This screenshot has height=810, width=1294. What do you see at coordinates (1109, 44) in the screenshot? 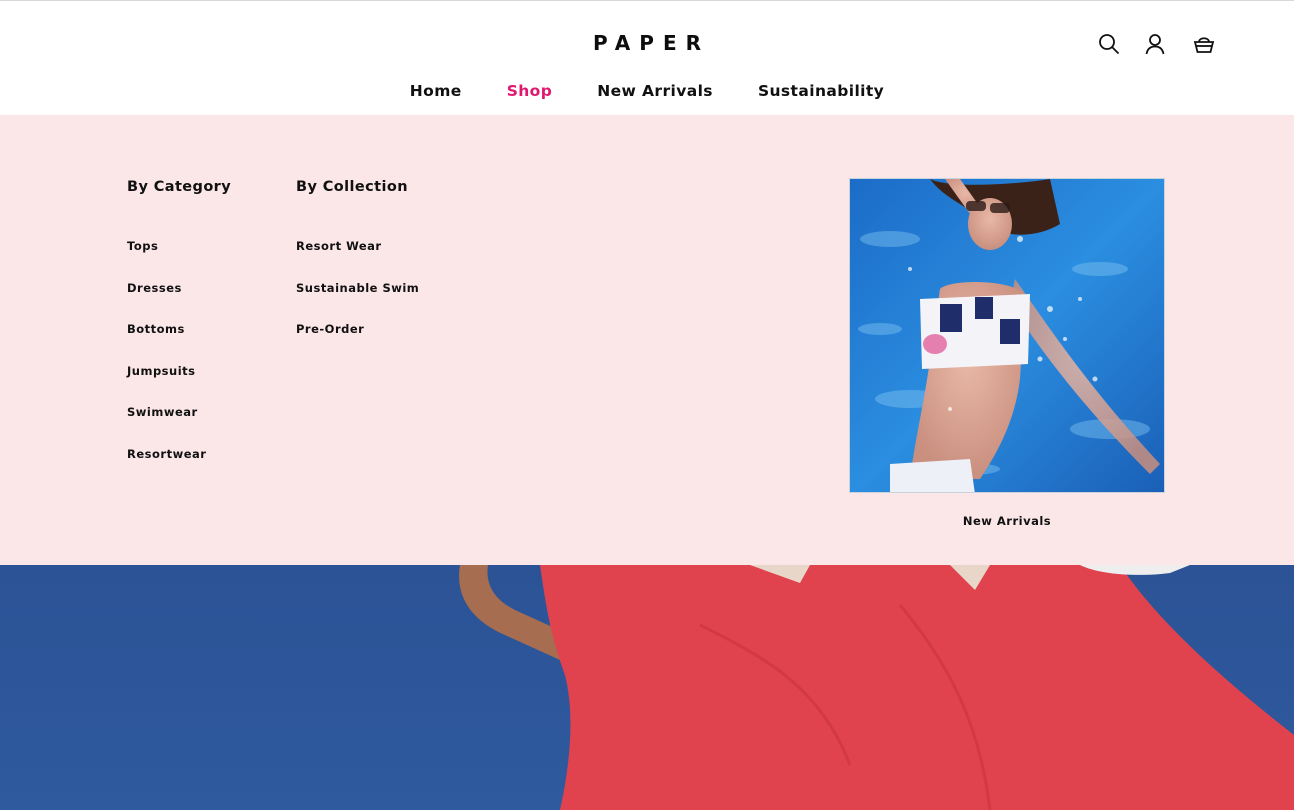
I see `search-icon` at bounding box center [1109, 44].